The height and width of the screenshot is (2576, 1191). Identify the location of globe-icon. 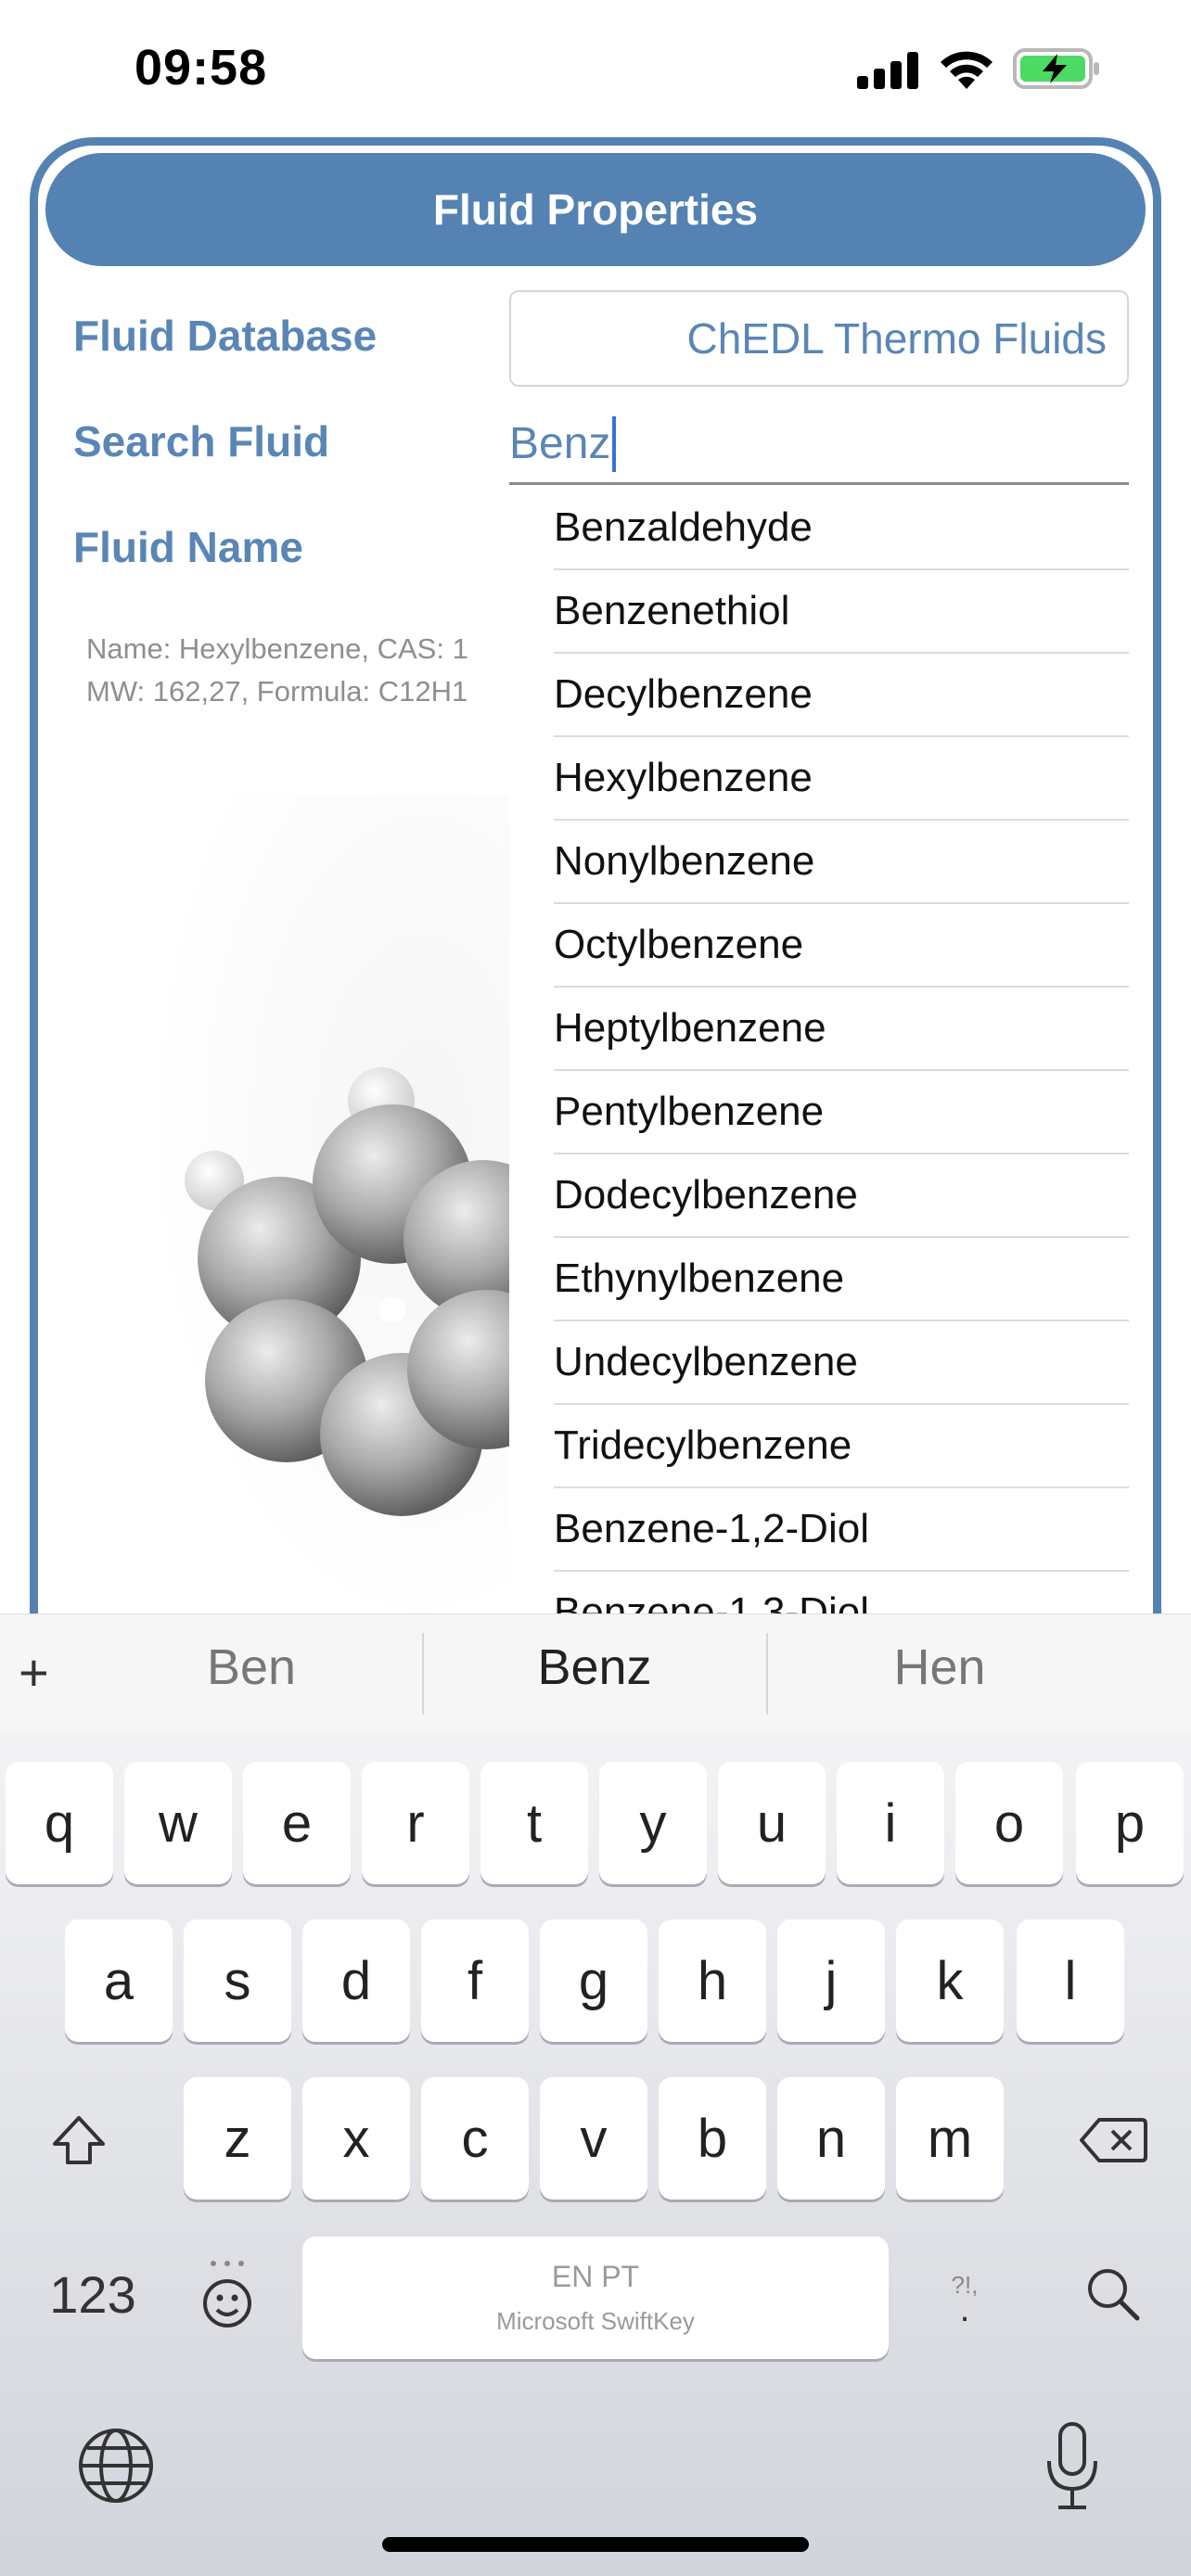
(116, 2465).